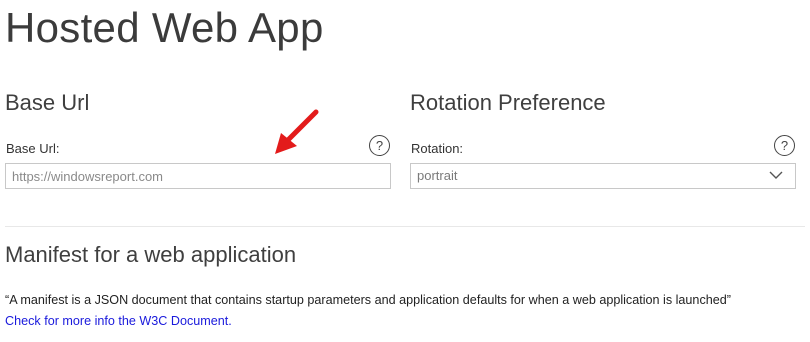  I want to click on red-arrow-icon, so click(297, 131).